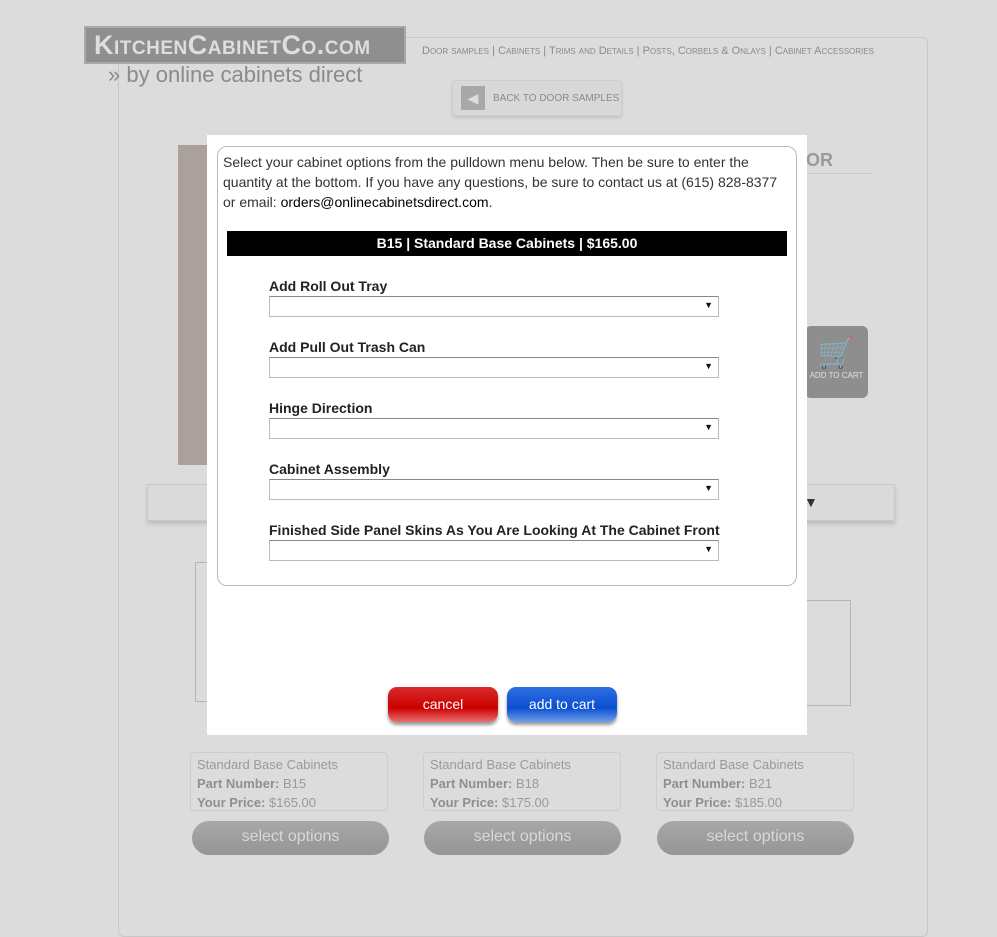  I want to click on nav-trims: Trims and Details, so click(591, 51).